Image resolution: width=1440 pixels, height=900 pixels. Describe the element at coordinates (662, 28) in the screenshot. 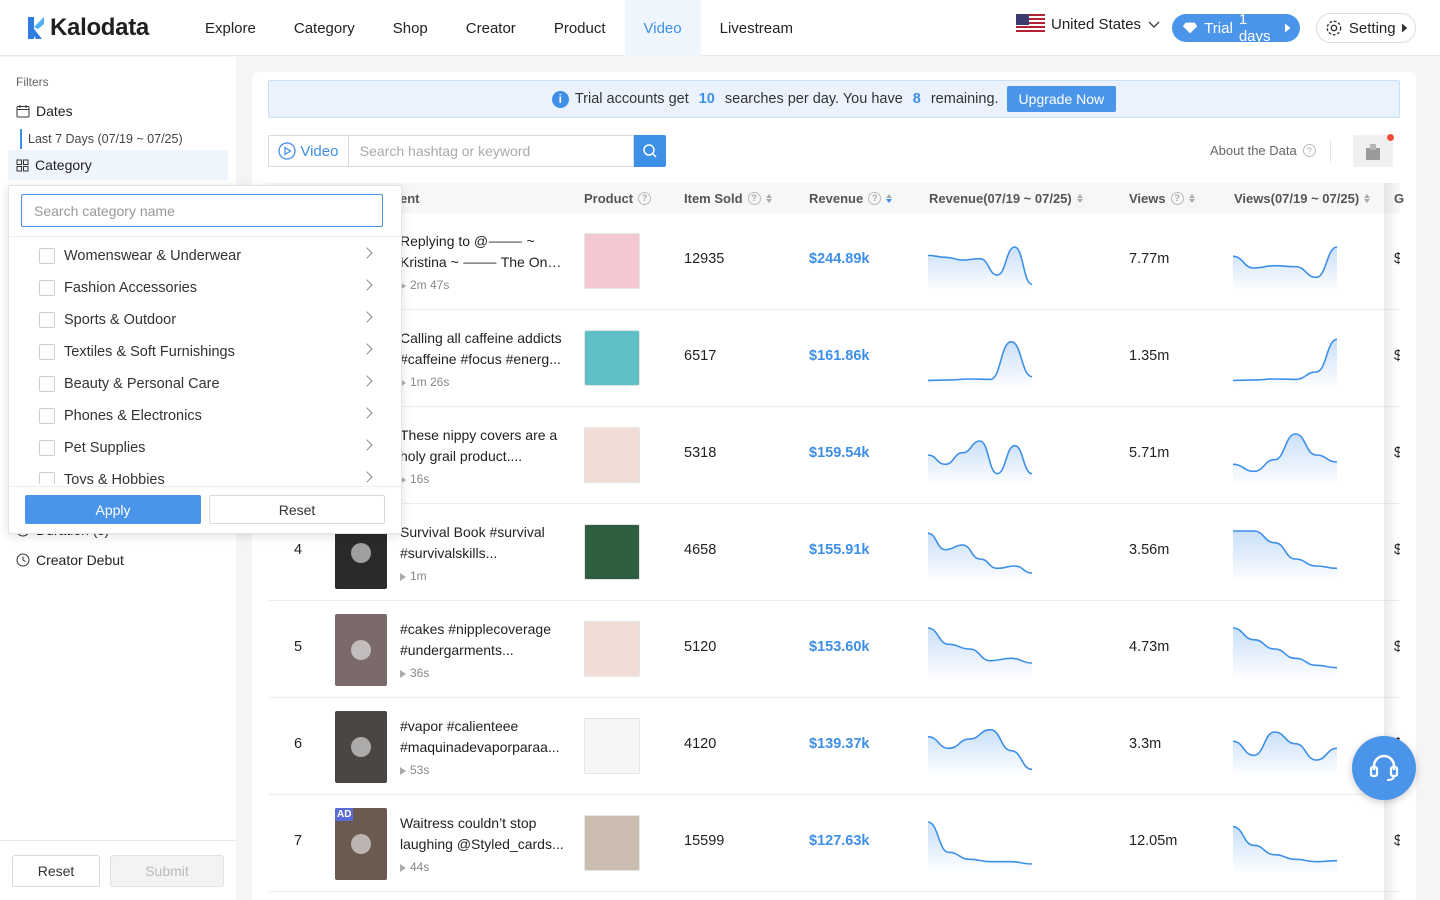

I see `nav-video: Video` at that location.